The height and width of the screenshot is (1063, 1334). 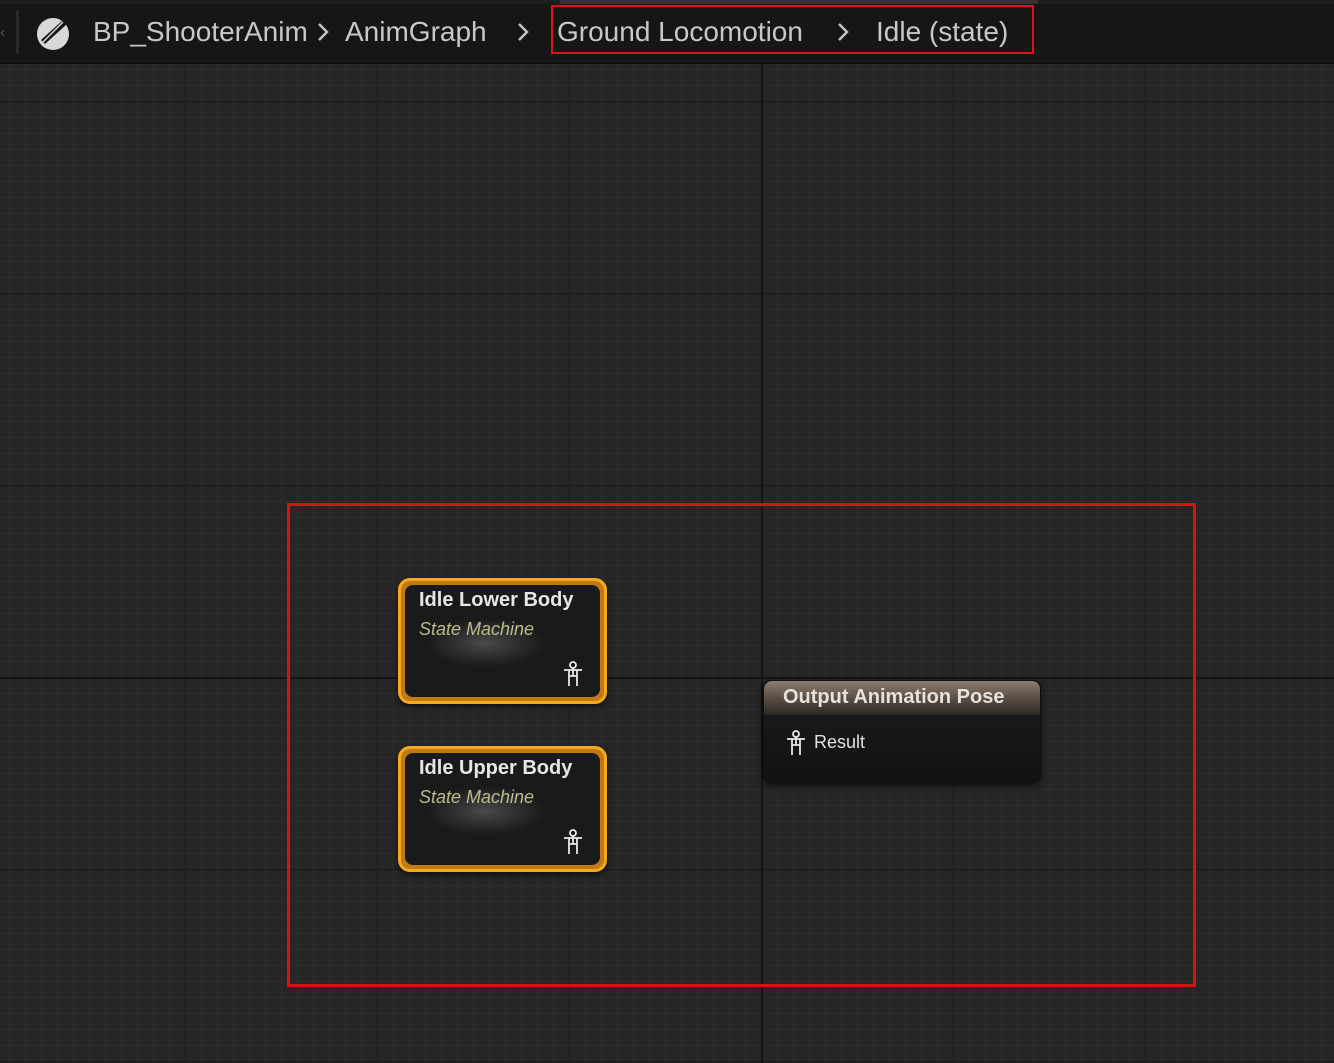 What do you see at coordinates (2, 33) in the screenshot?
I see `back-arrow-icon: ‹` at bounding box center [2, 33].